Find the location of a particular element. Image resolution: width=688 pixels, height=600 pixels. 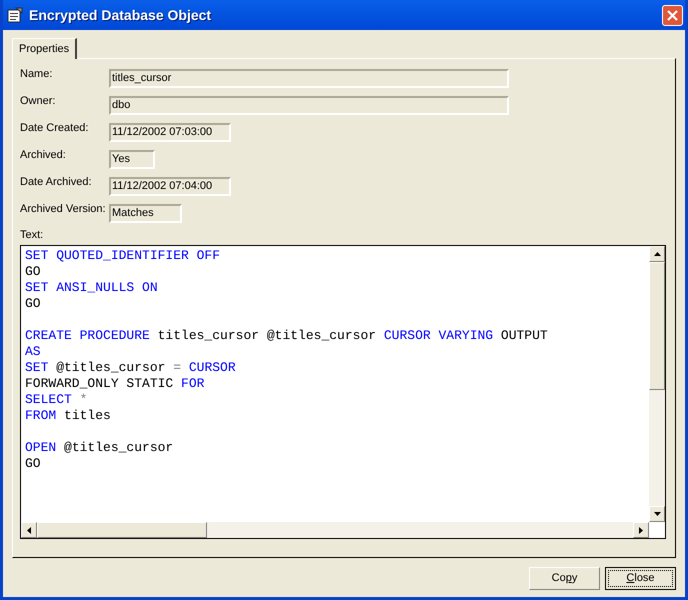

horizontal-scrollbar is located at coordinates (335, 530).